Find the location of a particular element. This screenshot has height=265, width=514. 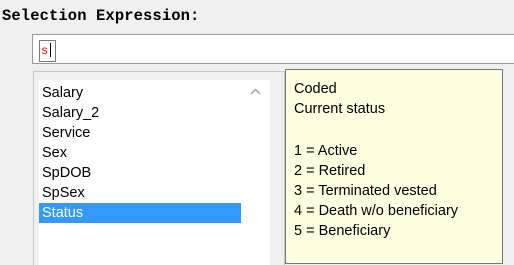

expression-value: s is located at coordinates (45, 51).